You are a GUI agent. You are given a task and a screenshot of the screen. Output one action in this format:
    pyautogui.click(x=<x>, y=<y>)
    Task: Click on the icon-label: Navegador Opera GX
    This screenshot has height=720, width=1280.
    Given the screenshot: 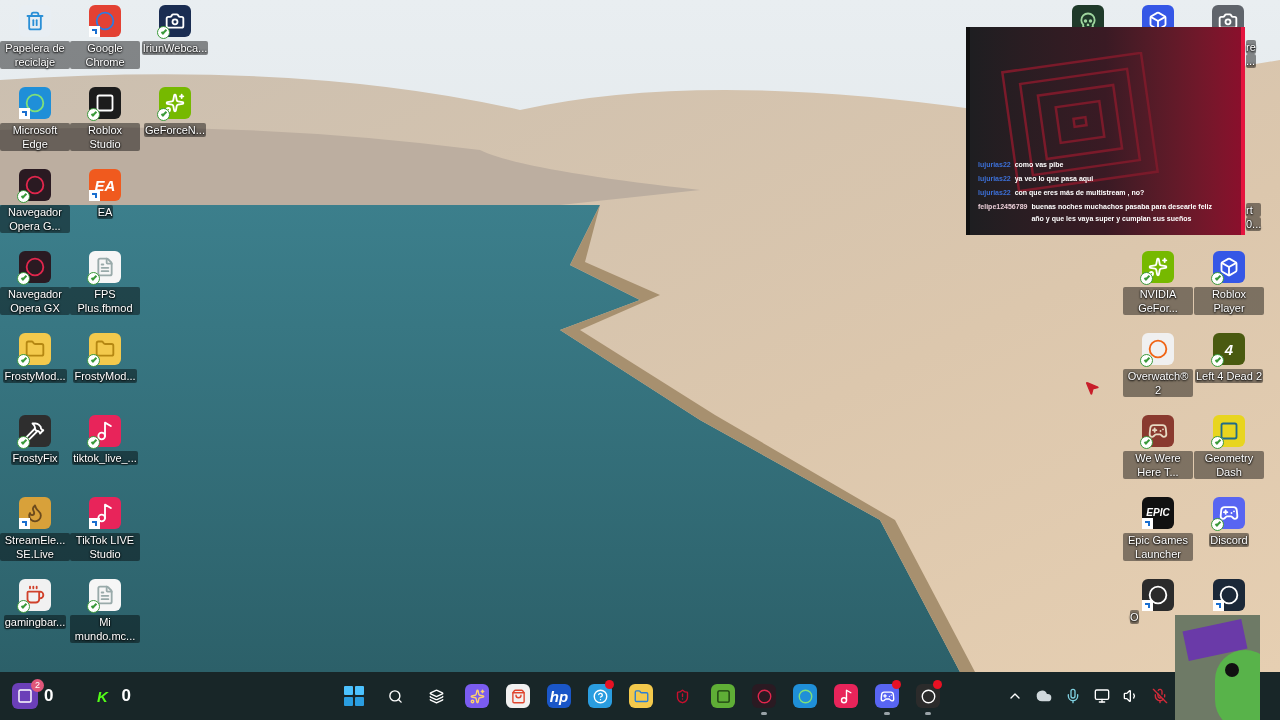 What is the action you would take?
    pyautogui.click(x=35, y=301)
    